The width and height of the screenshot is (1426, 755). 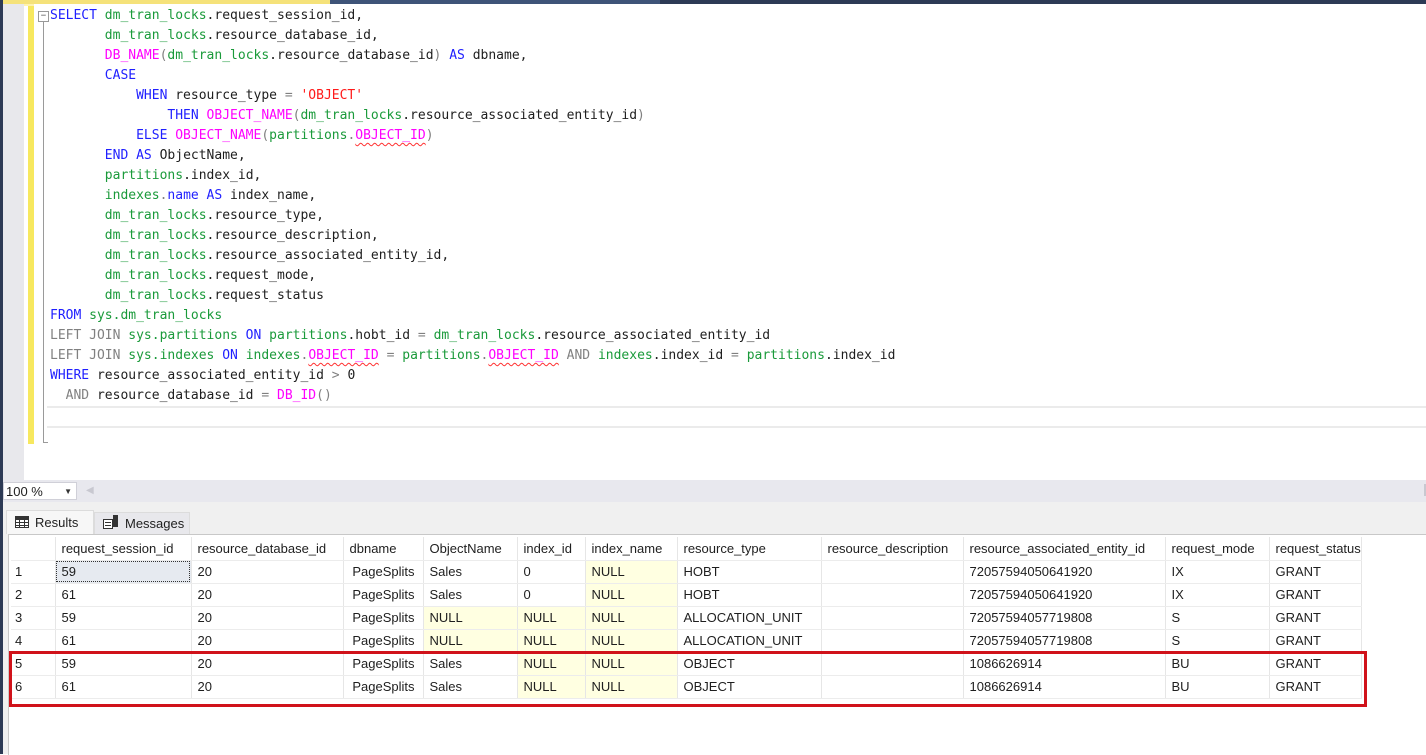 What do you see at coordinates (43, 16) in the screenshot?
I see `collapse-icon: −` at bounding box center [43, 16].